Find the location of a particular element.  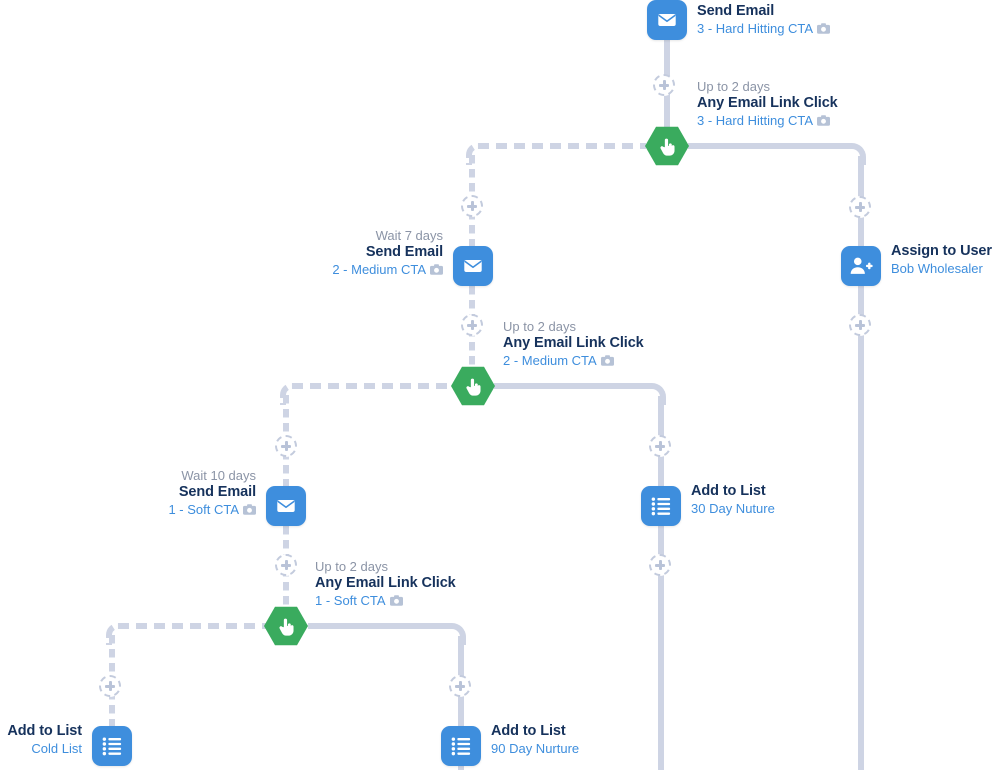

node-assign-to-user is located at coordinates (861, 266).